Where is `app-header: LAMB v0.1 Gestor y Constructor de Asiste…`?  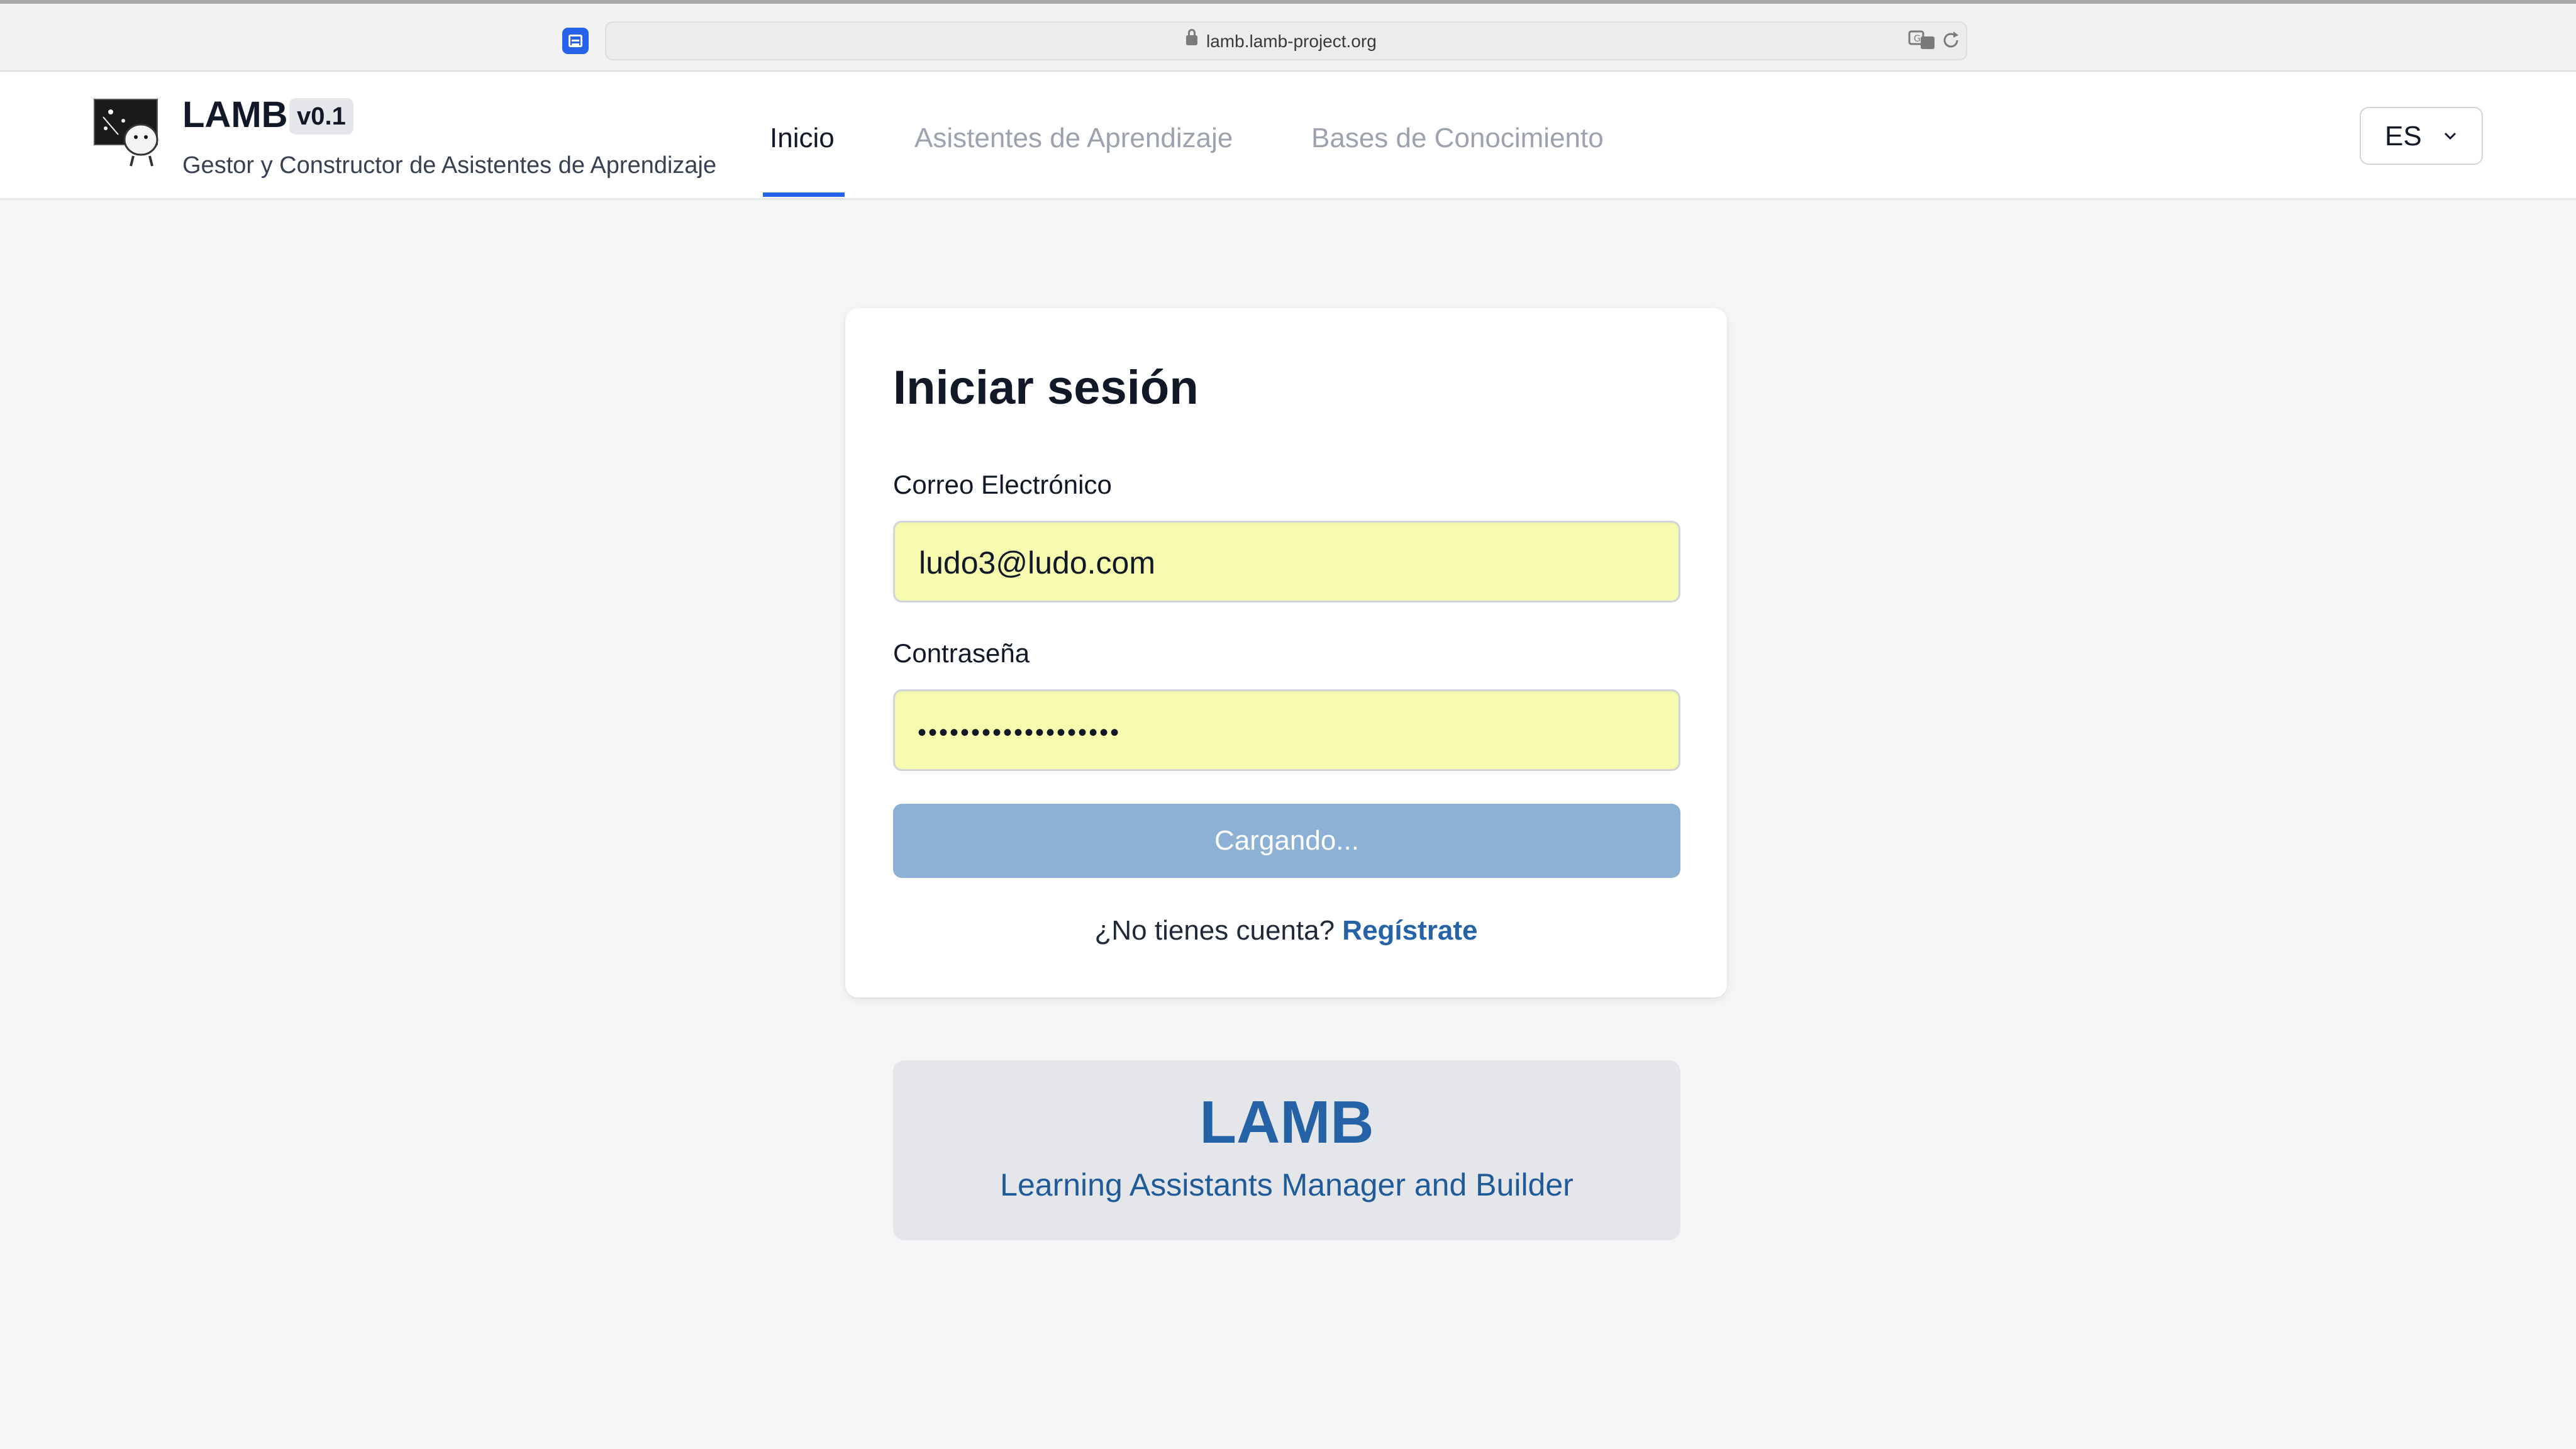 app-header: LAMB v0.1 Gestor y Constructor de Asiste… is located at coordinates (1288, 136).